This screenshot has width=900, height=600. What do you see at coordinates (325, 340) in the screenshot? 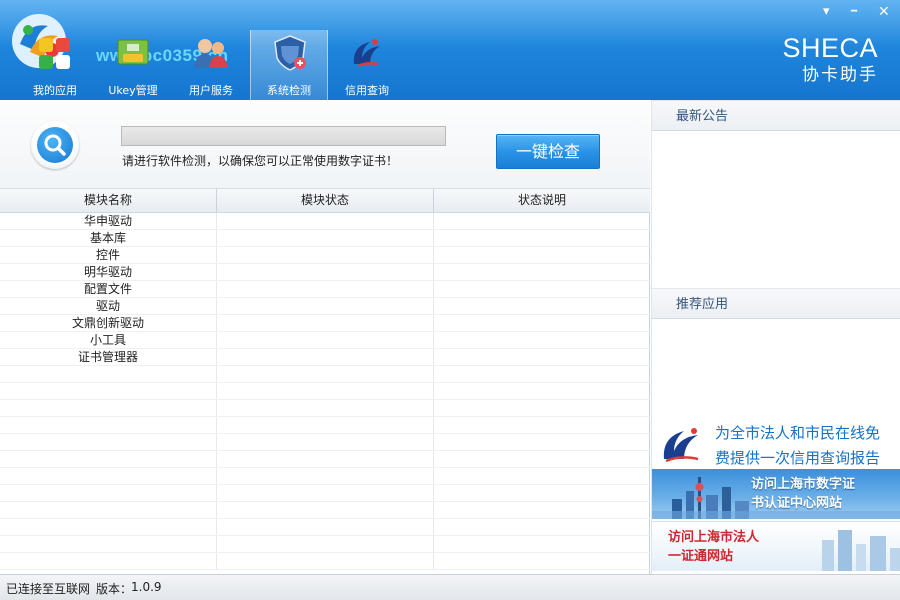
I see `table-row: 小工具` at bounding box center [325, 340].